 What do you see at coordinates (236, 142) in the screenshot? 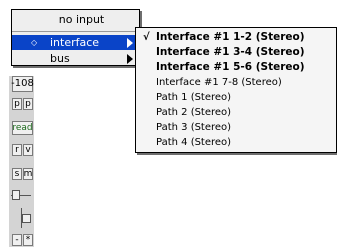
I see `submenu-item: Path 4 (Stereo)` at bounding box center [236, 142].